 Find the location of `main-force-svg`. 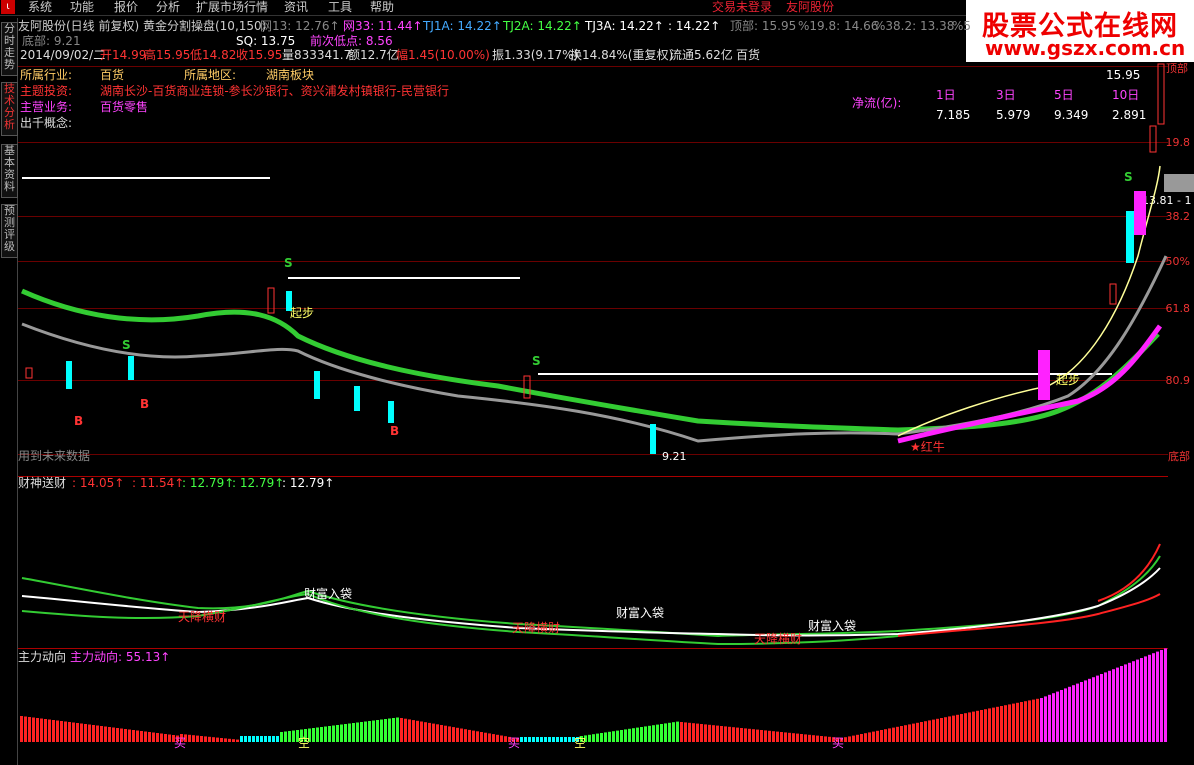

main-force-svg is located at coordinates (593, 695).